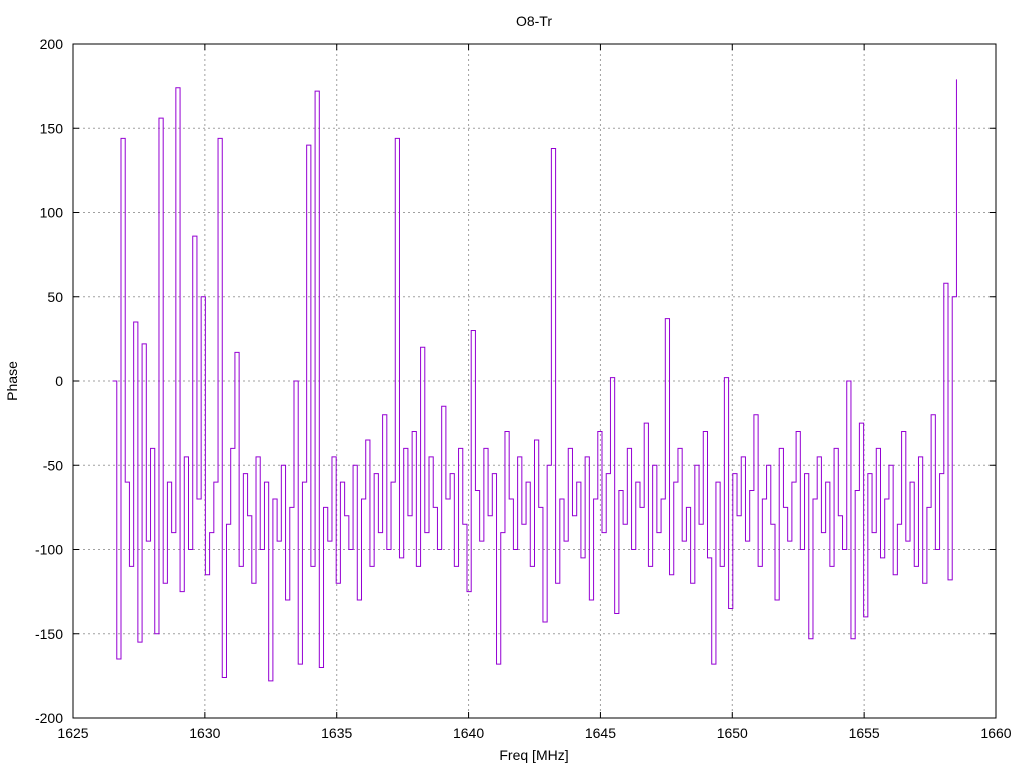 The height and width of the screenshot is (773, 1024). What do you see at coordinates (72, 733) in the screenshot?
I see `x-tick-label: 1625` at bounding box center [72, 733].